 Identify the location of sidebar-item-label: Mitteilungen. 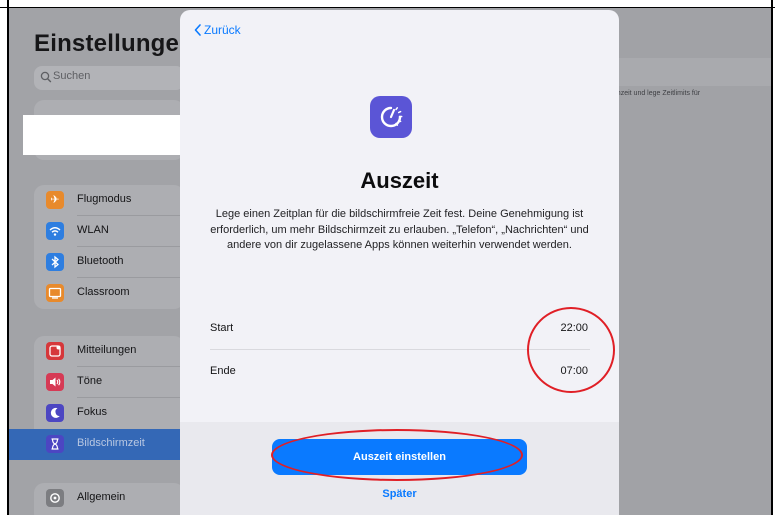
(107, 350).